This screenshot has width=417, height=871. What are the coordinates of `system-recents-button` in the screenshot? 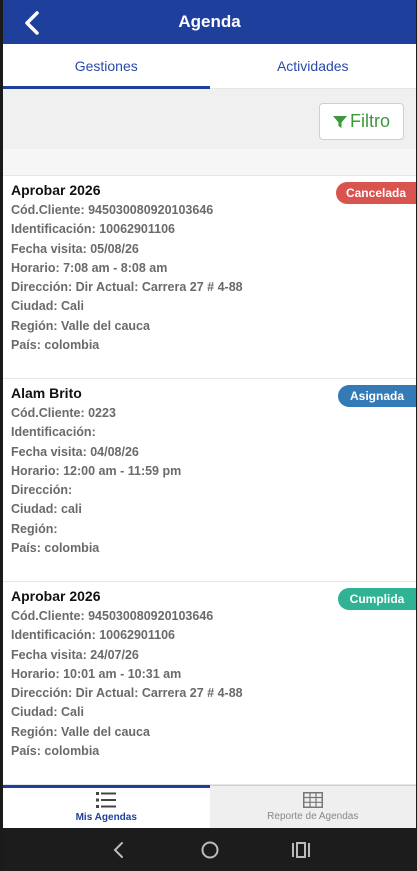 It's located at (301, 850).